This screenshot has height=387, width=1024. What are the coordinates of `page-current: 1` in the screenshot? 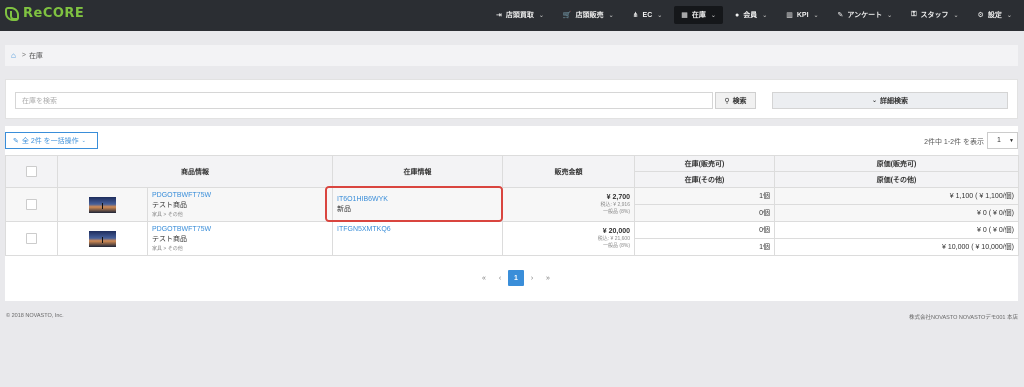 It's located at (516, 278).